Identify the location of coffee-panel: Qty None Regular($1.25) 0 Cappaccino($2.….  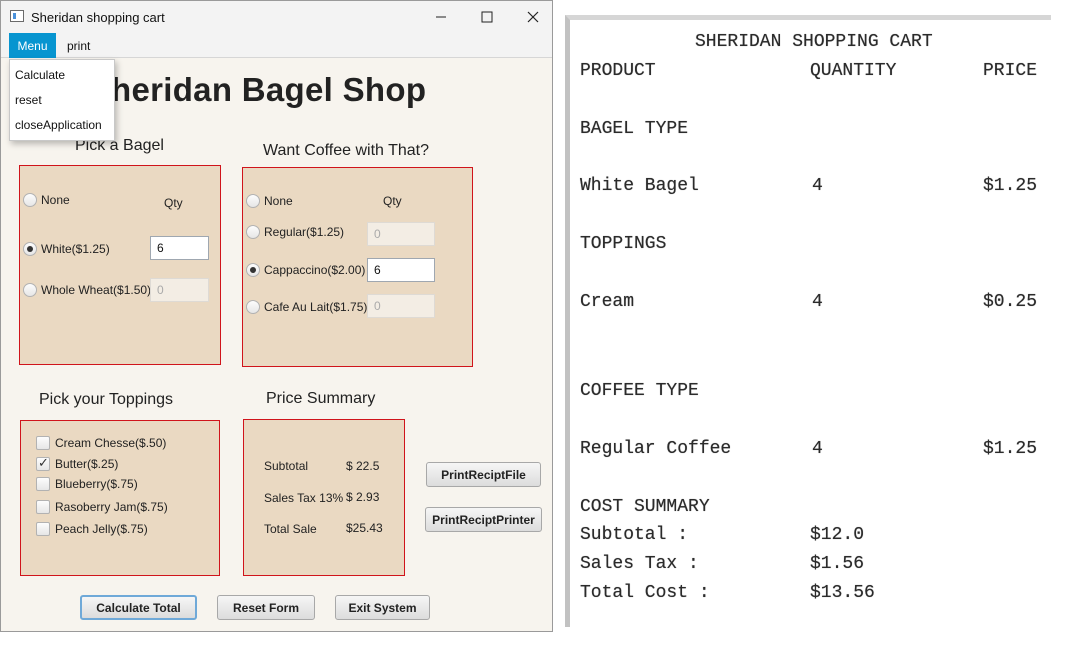
(357, 267).